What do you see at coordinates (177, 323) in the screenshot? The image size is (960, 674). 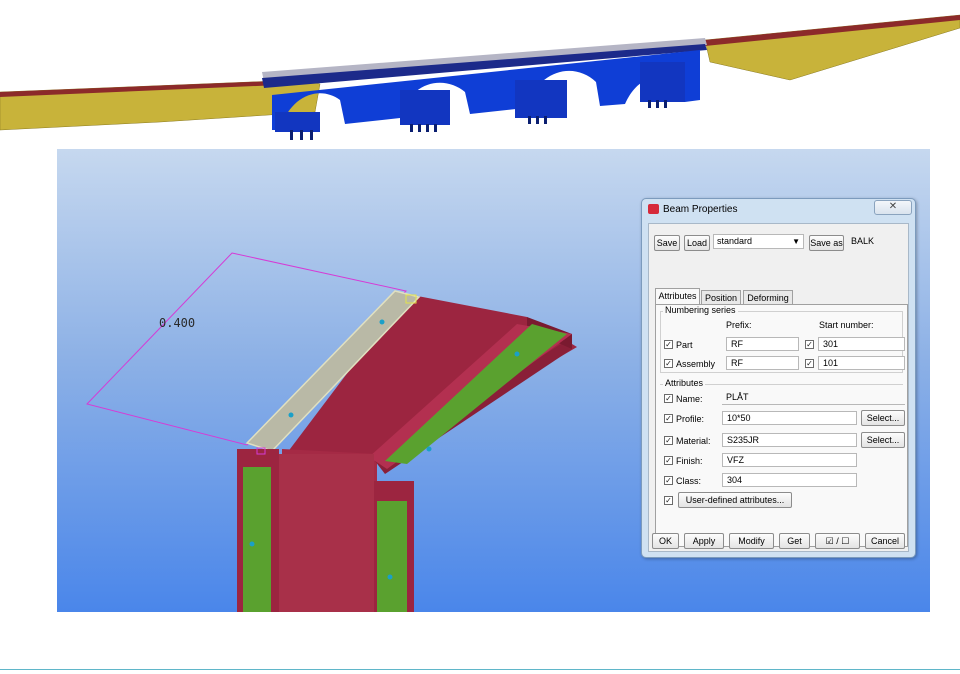 I see `dimension-label: 0.400` at bounding box center [177, 323].